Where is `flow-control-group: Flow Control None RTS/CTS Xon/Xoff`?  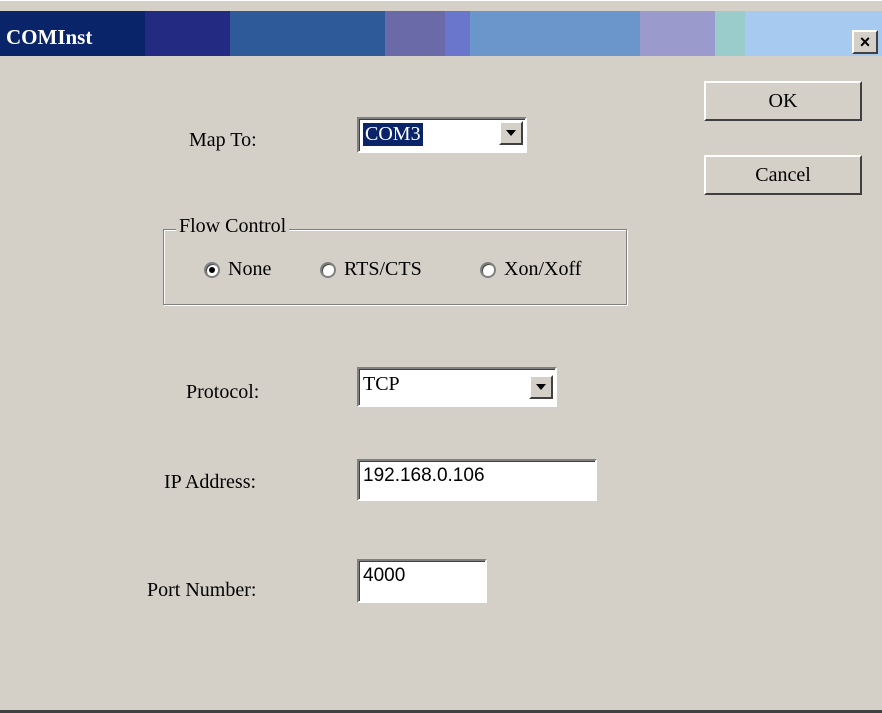 flow-control-group: Flow Control None RTS/CTS Xon/Xoff is located at coordinates (395, 260).